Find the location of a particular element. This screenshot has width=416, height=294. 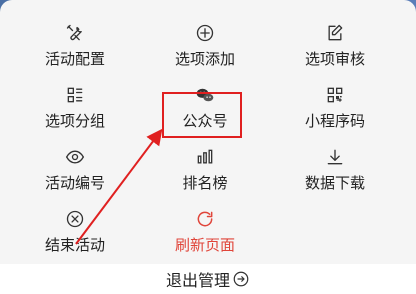

download-icon is located at coordinates (335, 157).